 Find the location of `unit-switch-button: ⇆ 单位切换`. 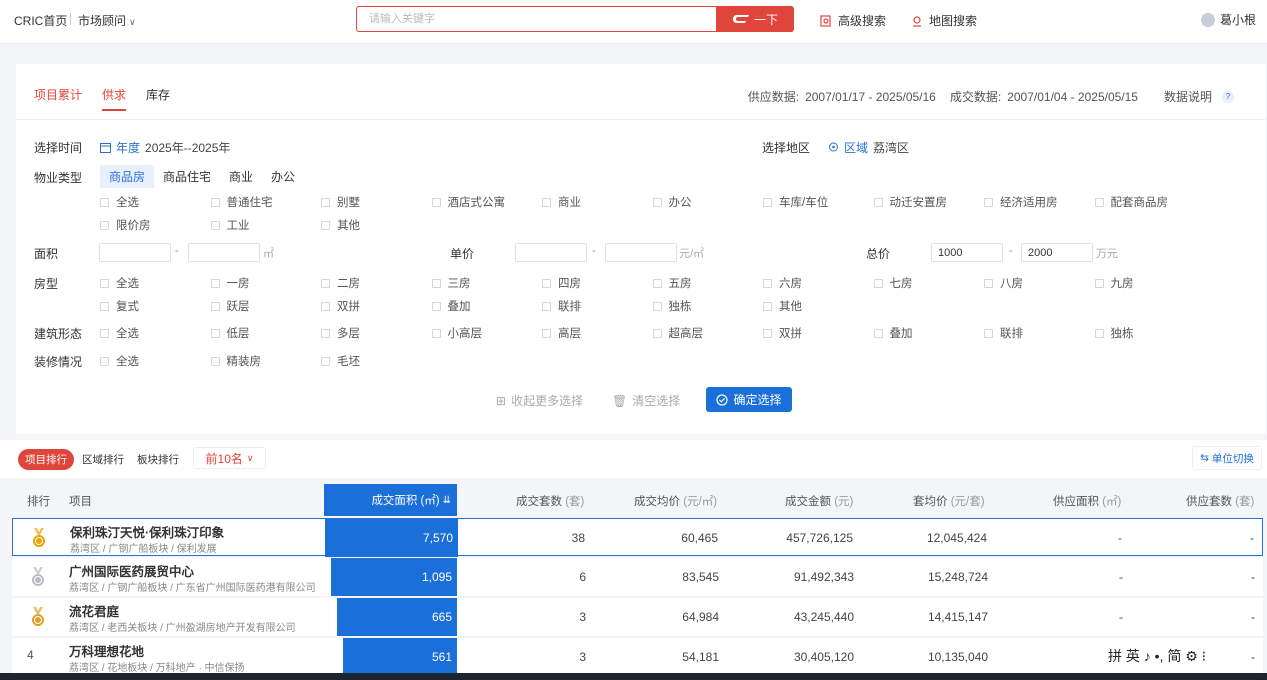

unit-switch-button: ⇆ 单位切换 is located at coordinates (1227, 458).